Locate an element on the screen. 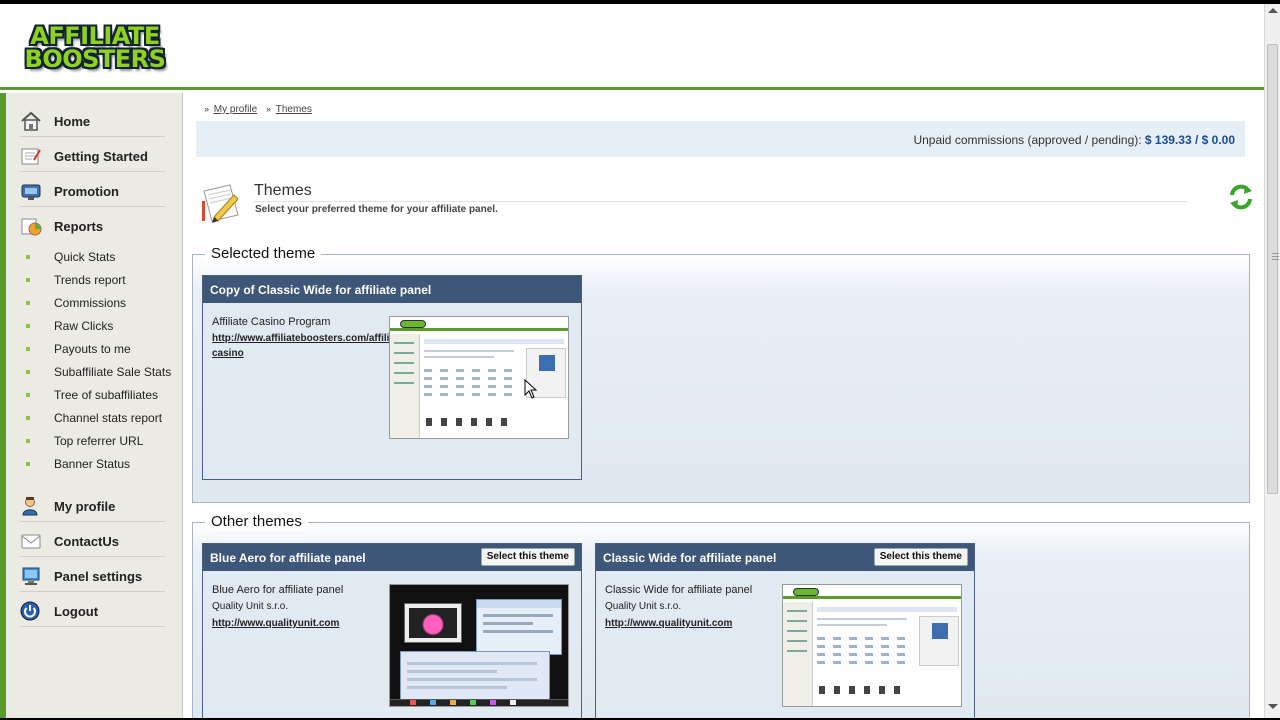  scroll-down-arrow-icon is located at coordinates (1273, 706).